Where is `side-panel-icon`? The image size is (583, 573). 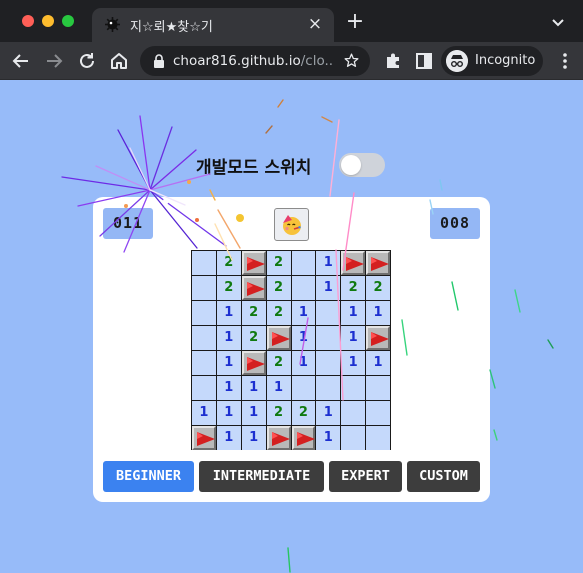 side-panel-icon is located at coordinates (424, 61).